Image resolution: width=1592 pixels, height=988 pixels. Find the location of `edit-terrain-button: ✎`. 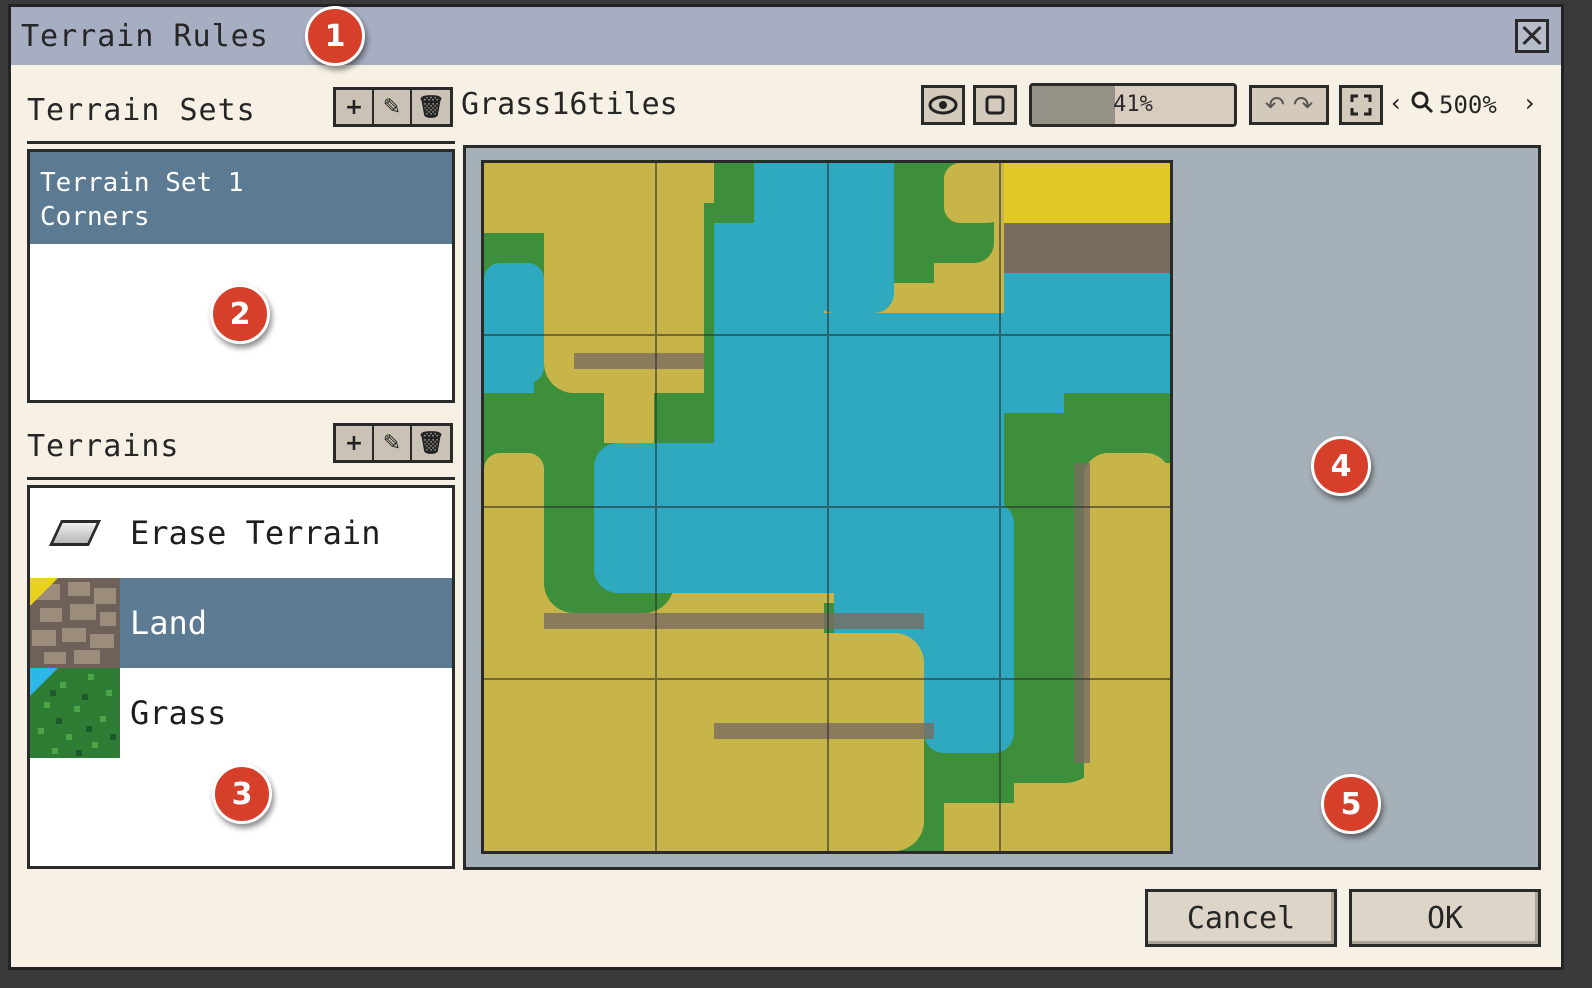

edit-terrain-button: ✎ is located at coordinates (393, 443).